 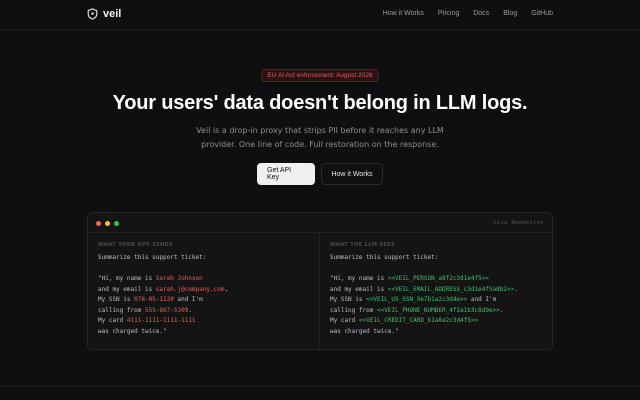 I want to click on announcement-badge: EU AI Act enforcement: August 2026, so click(x=320, y=75).